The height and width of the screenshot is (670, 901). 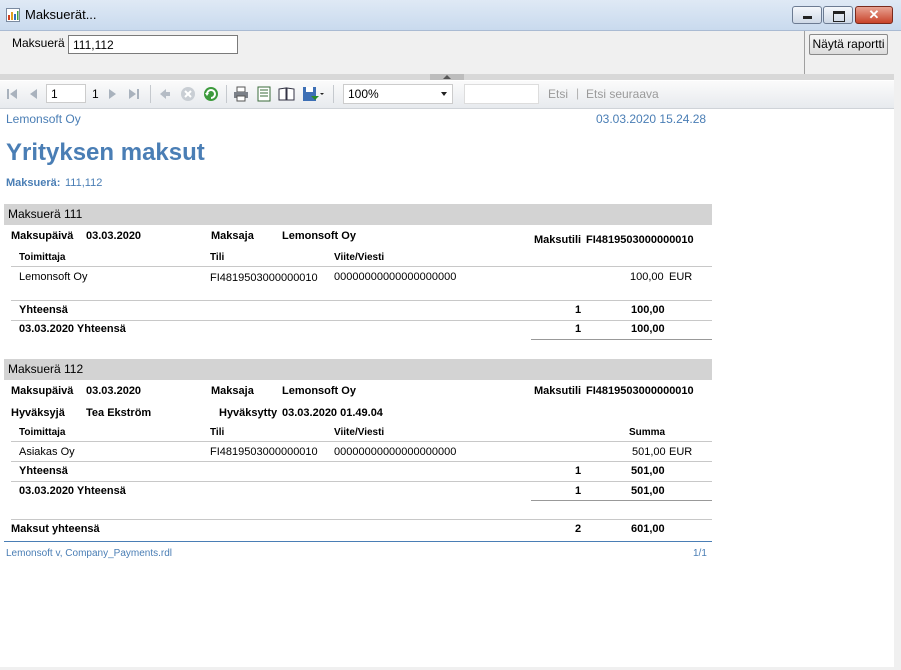 I want to click on approved-time: 03.03.2020 01.49.04, so click(x=332, y=413).